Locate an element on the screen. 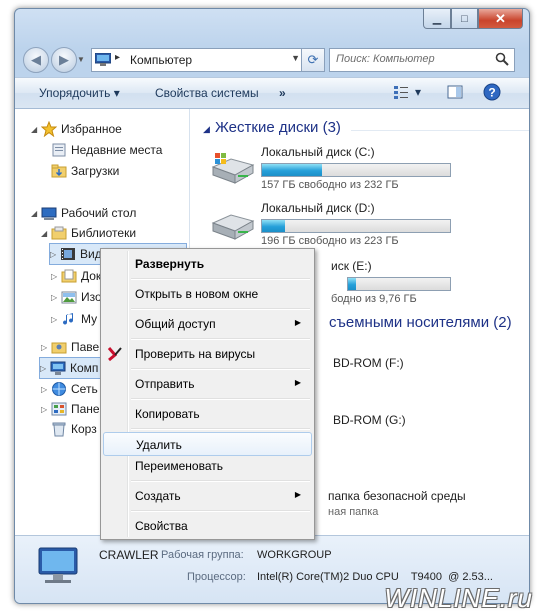 This screenshot has height=616, width=539. safe-folder-item: папка безопасной среды is located at coordinates (397, 496).